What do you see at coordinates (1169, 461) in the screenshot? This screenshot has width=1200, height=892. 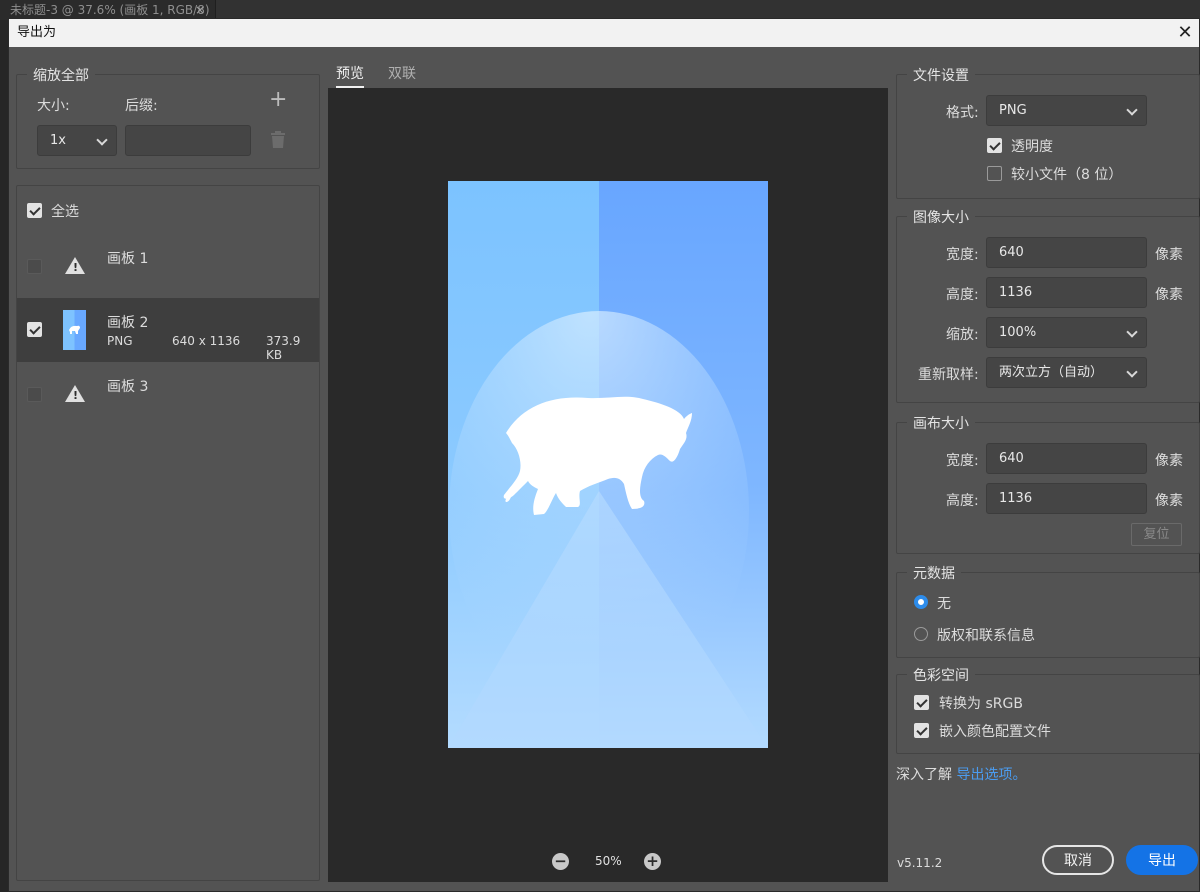 I see `canvas-width-unit: 像素` at bounding box center [1169, 461].